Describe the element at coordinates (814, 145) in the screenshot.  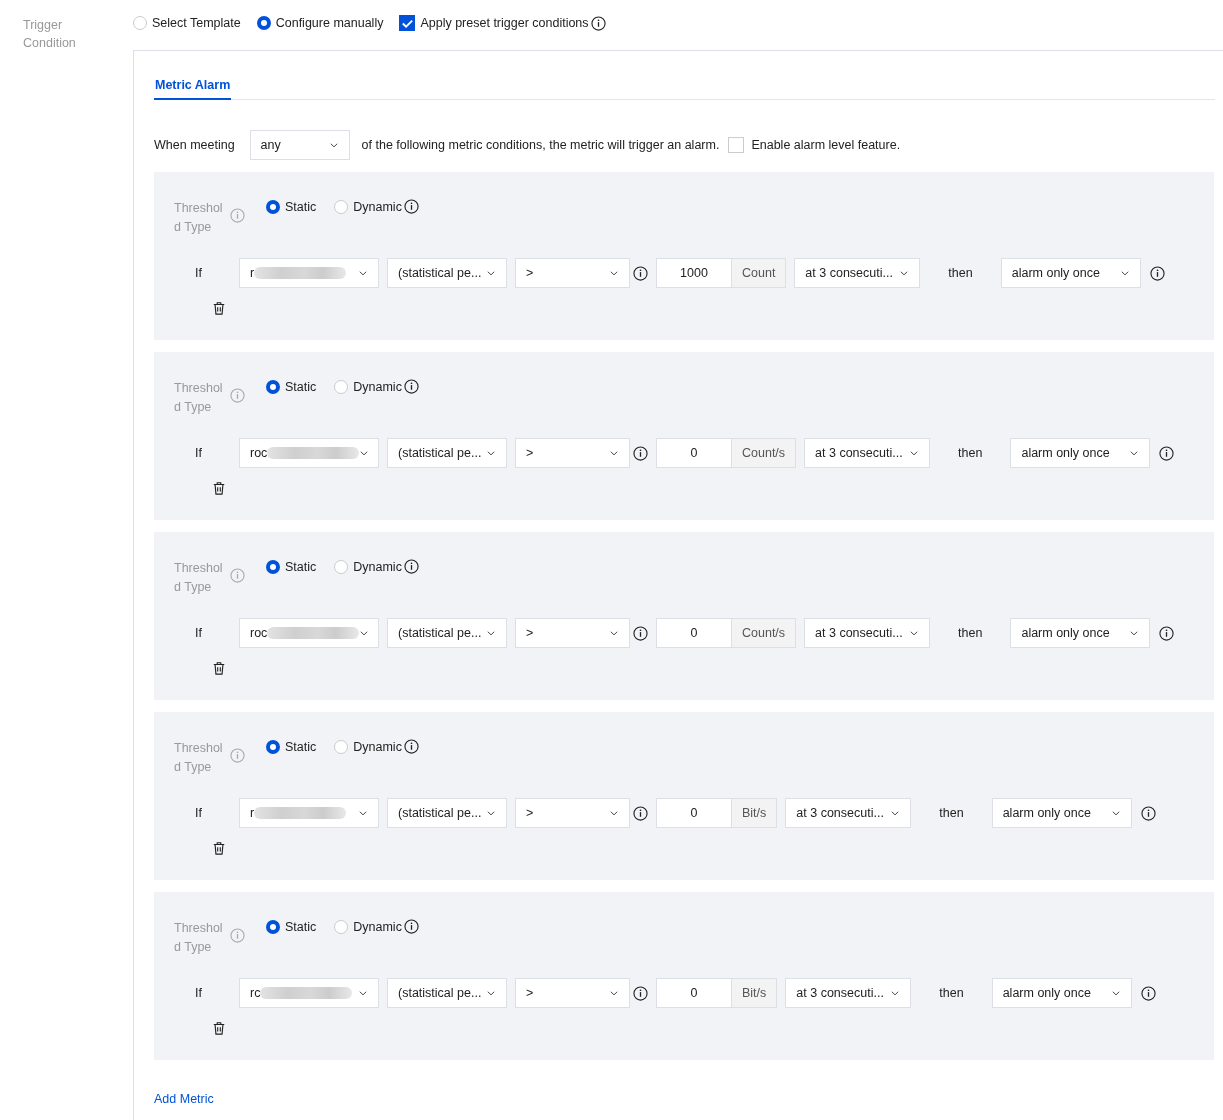
I see `checkbox-option: Enable alarm level feature.` at that location.